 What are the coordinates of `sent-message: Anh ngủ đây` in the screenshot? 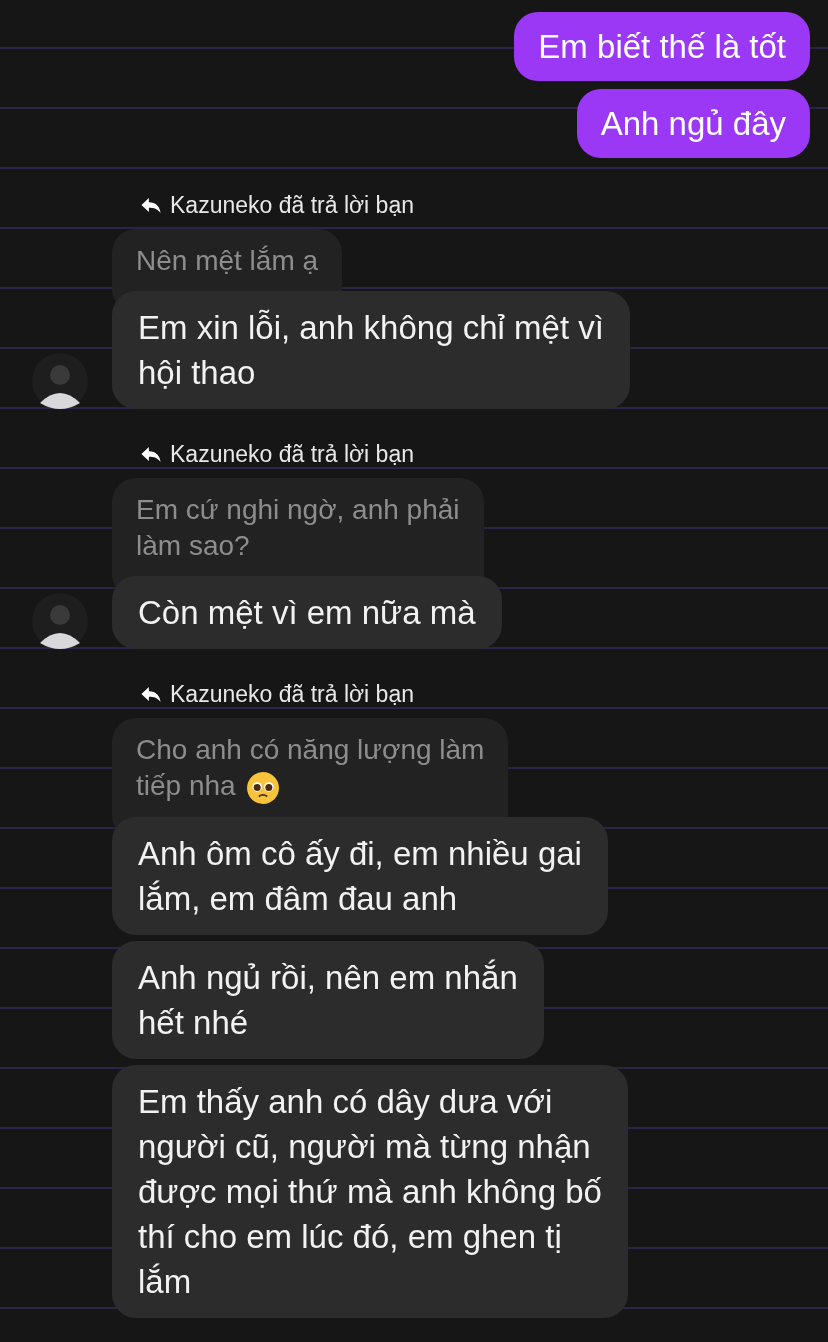 It's located at (693, 123).